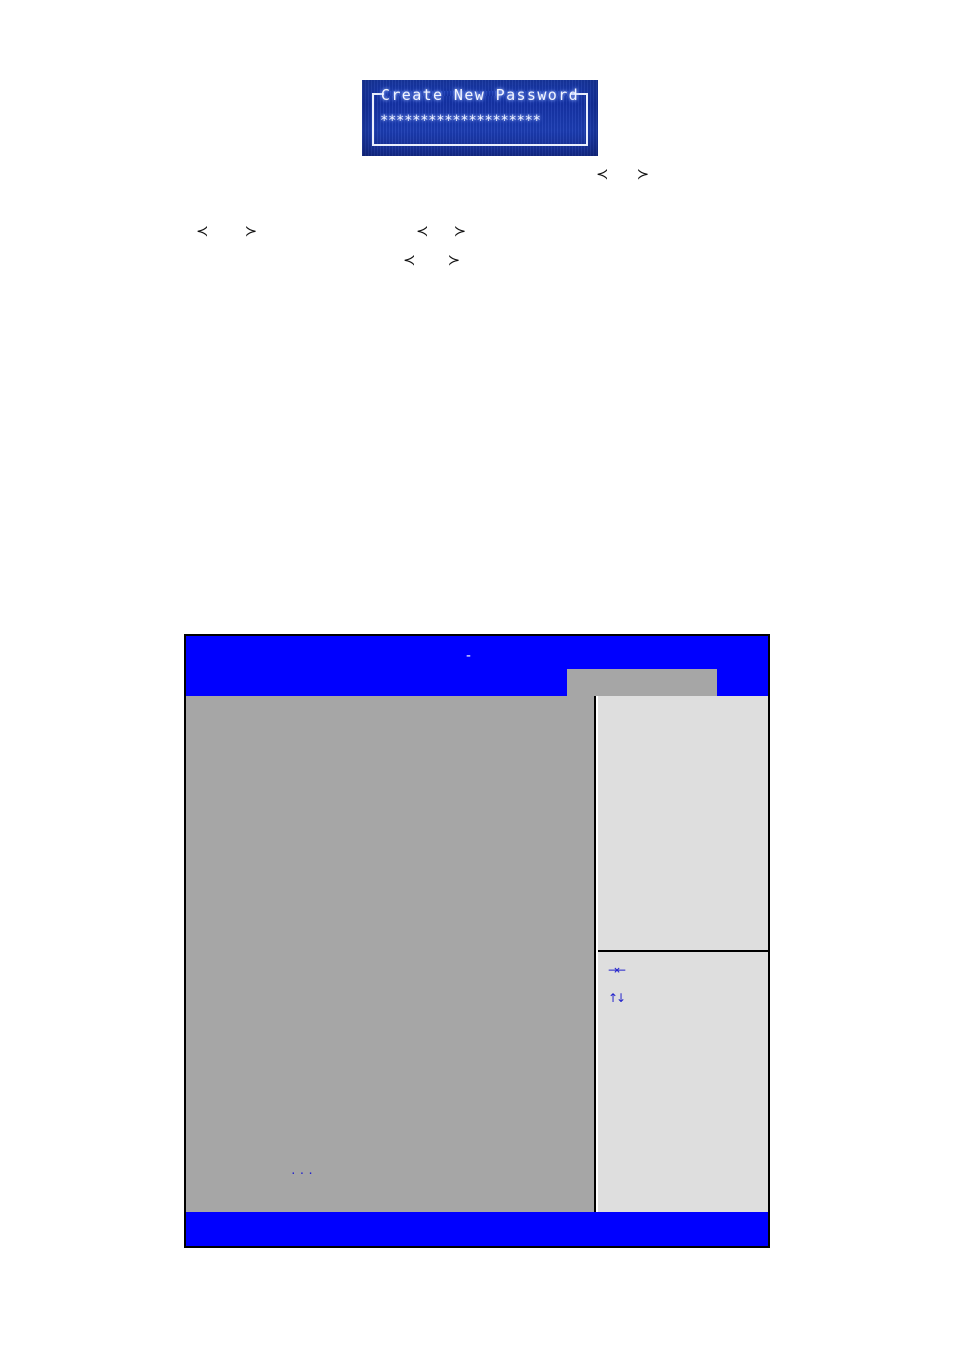  What do you see at coordinates (622, 174) in the screenshot?
I see `key-reference-1: ≺ ≻` at bounding box center [622, 174].